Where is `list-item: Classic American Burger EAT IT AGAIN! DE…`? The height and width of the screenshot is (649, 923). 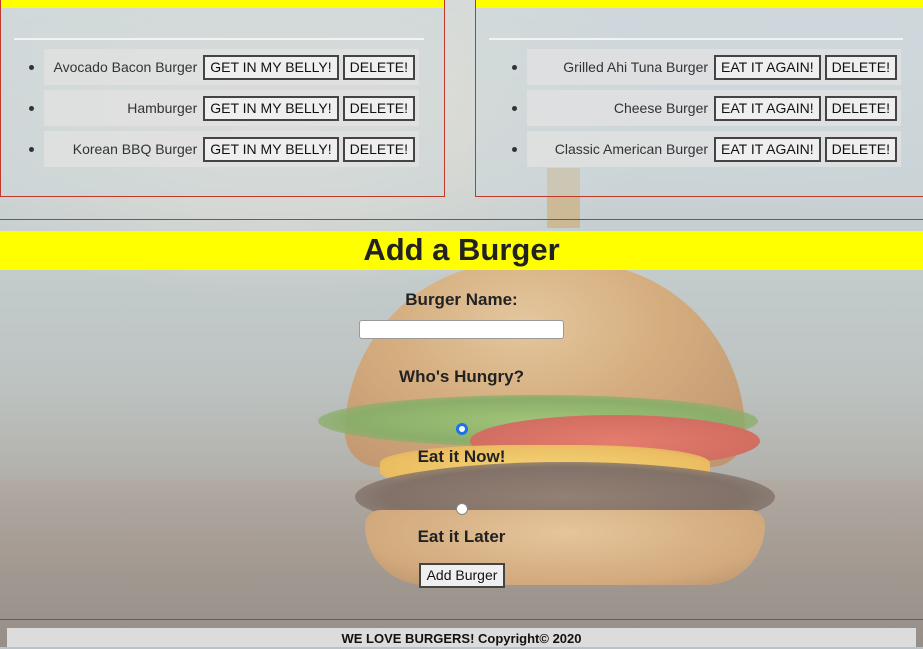
list-item: Classic American Burger EAT IT AGAIN! DE… is located at coordinates (706, 149).